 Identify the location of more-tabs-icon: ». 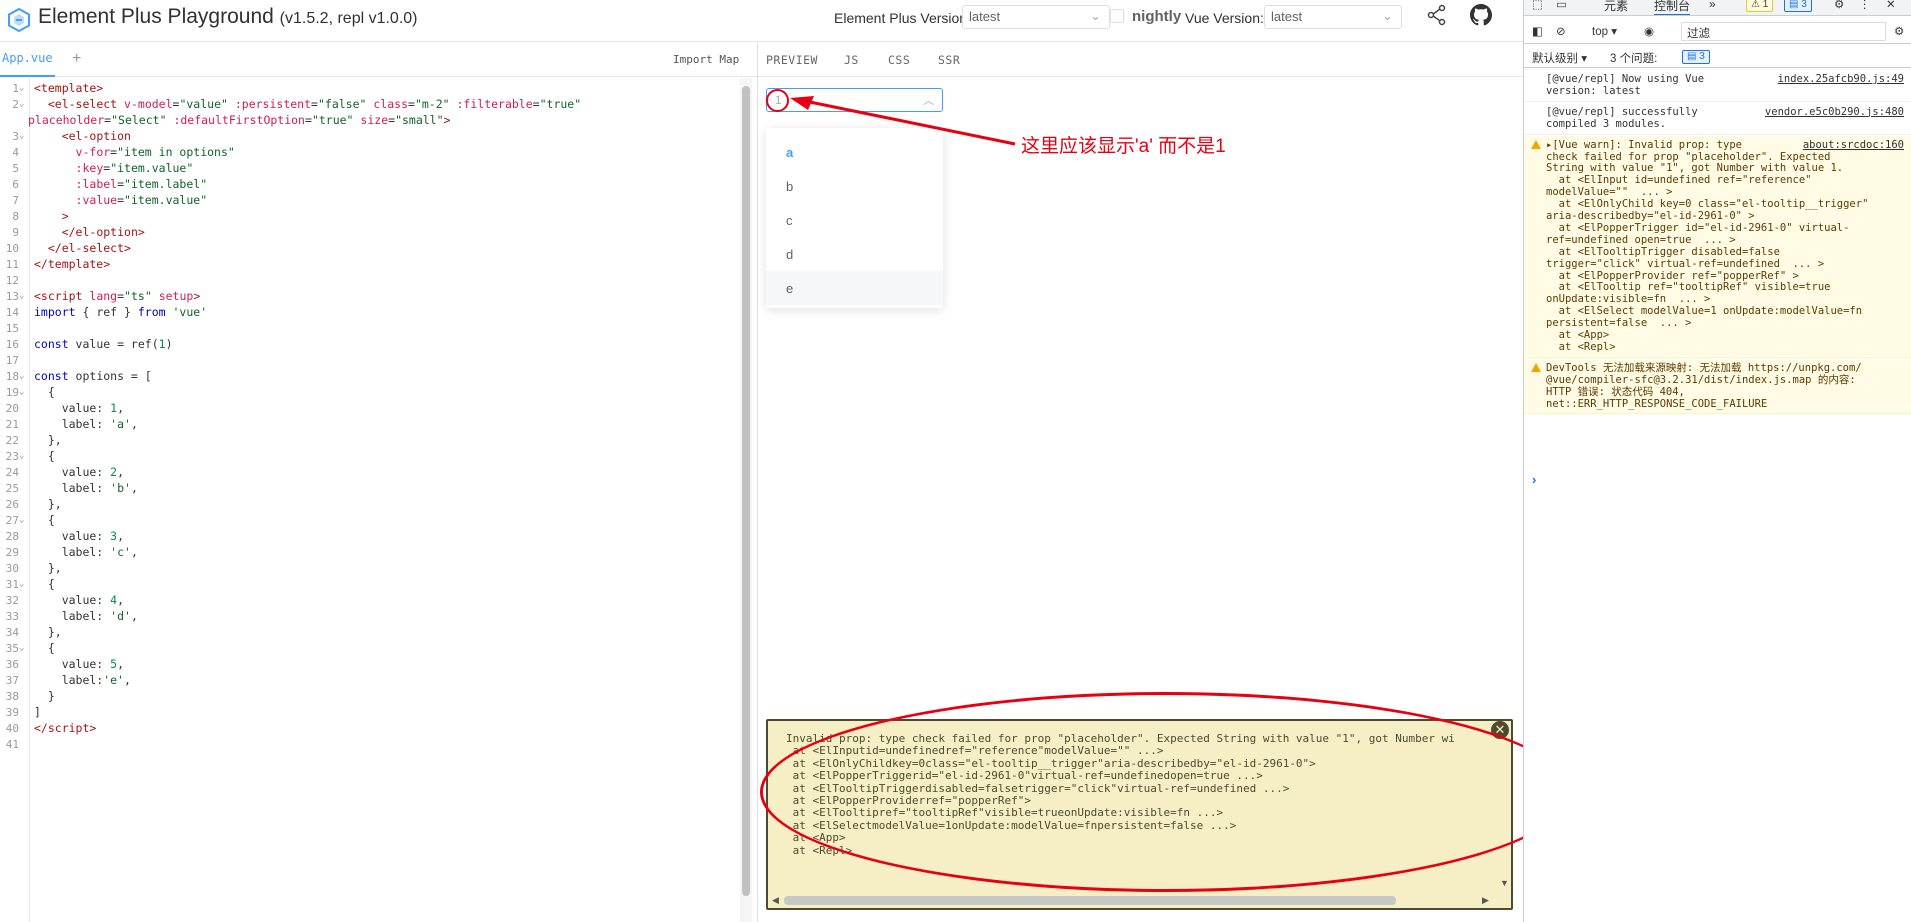
(1712, 5).